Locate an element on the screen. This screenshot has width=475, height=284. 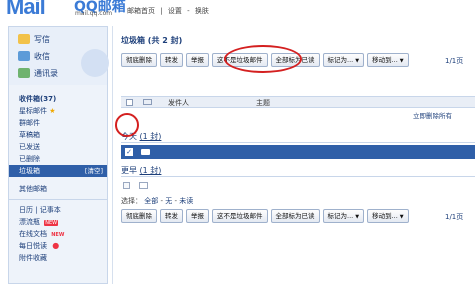
row-checkbox: ✓ is located at coordinates (129, 152).